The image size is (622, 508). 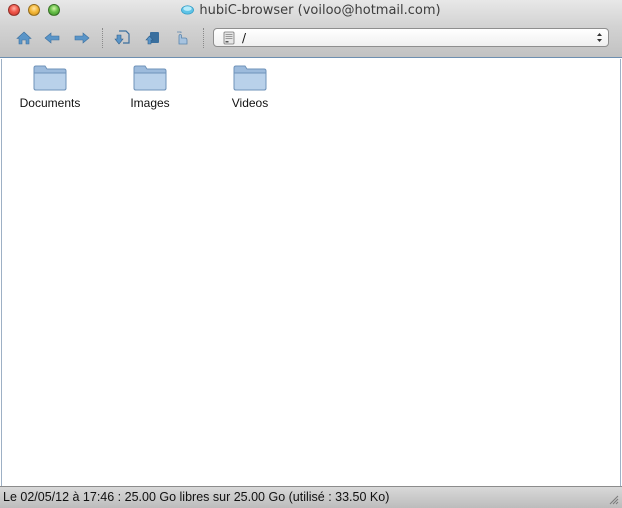 I want to click on forward-arrow-icon, so click(x=82, y=38).